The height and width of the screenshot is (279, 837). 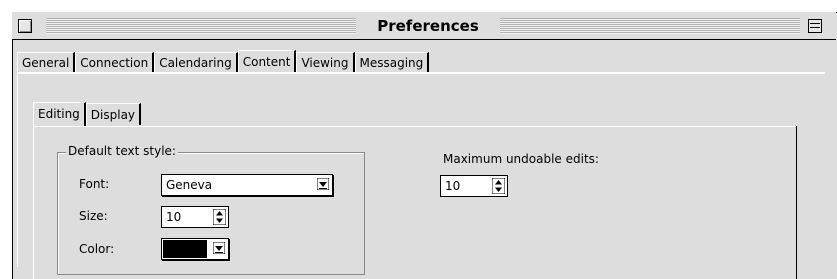 I want to click on tab-messaging: Messaging, so click(x=392, y=62).